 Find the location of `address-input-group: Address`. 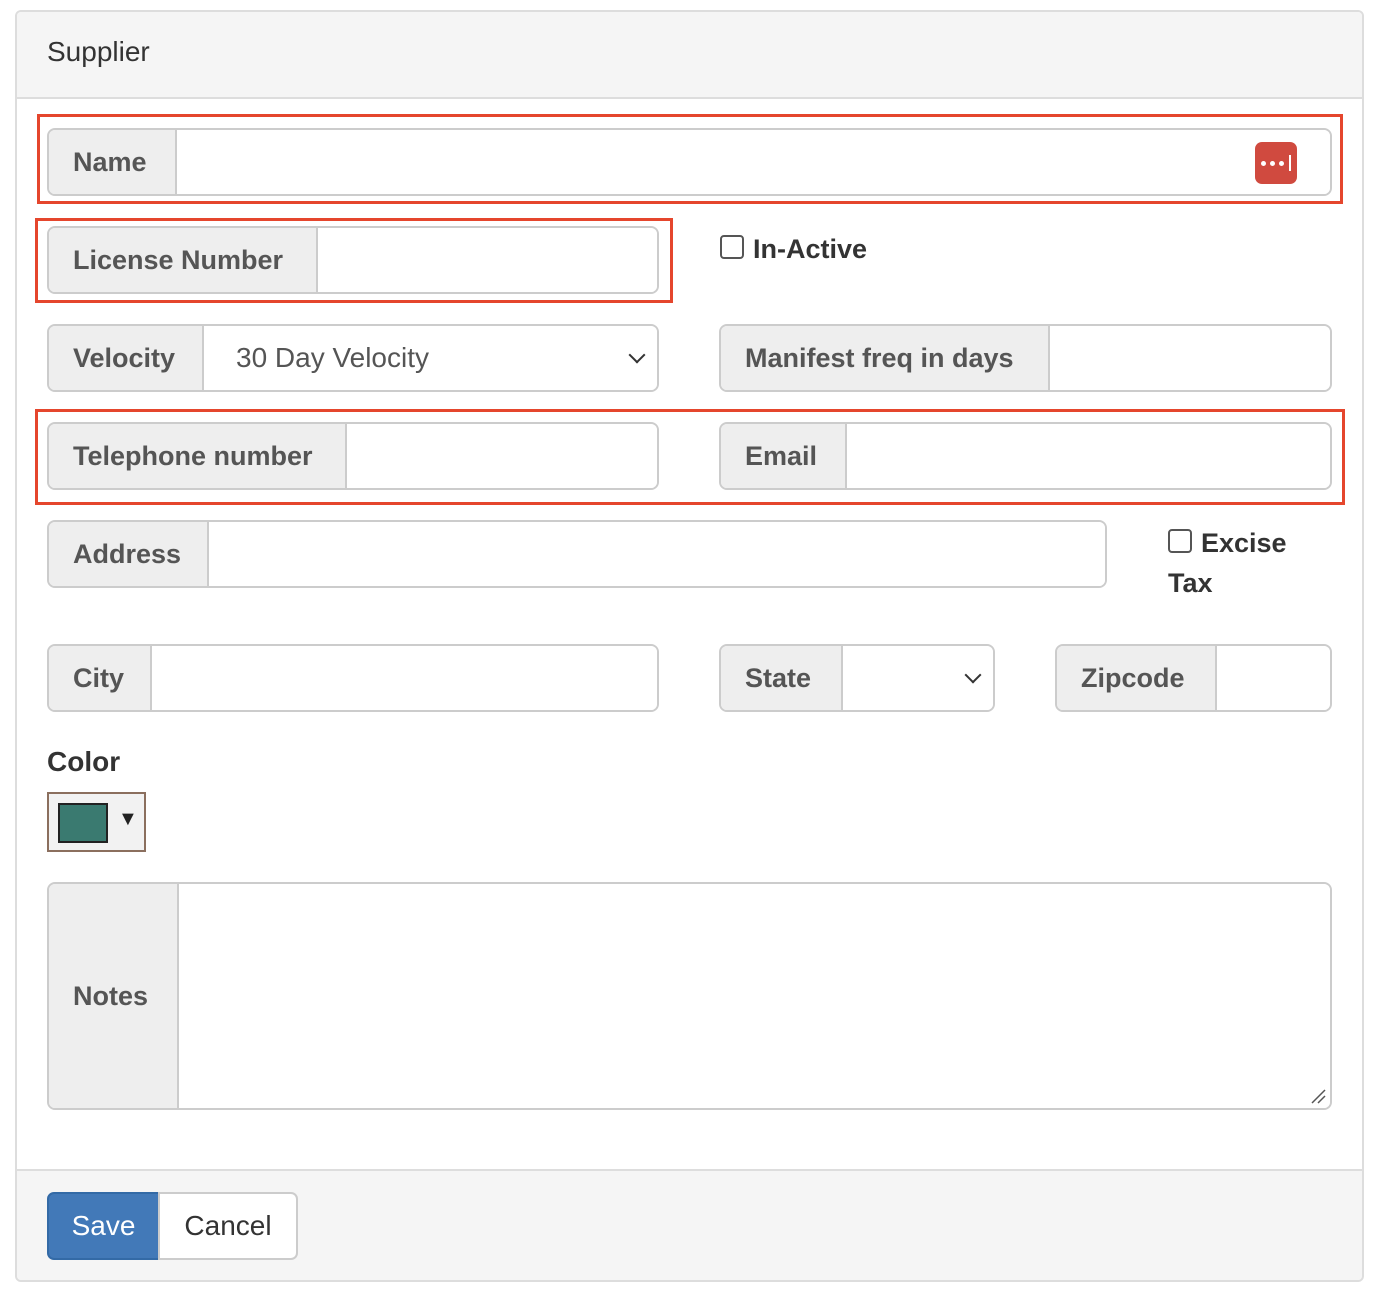

address-input-group: Address is located at coordinates (577, 554).